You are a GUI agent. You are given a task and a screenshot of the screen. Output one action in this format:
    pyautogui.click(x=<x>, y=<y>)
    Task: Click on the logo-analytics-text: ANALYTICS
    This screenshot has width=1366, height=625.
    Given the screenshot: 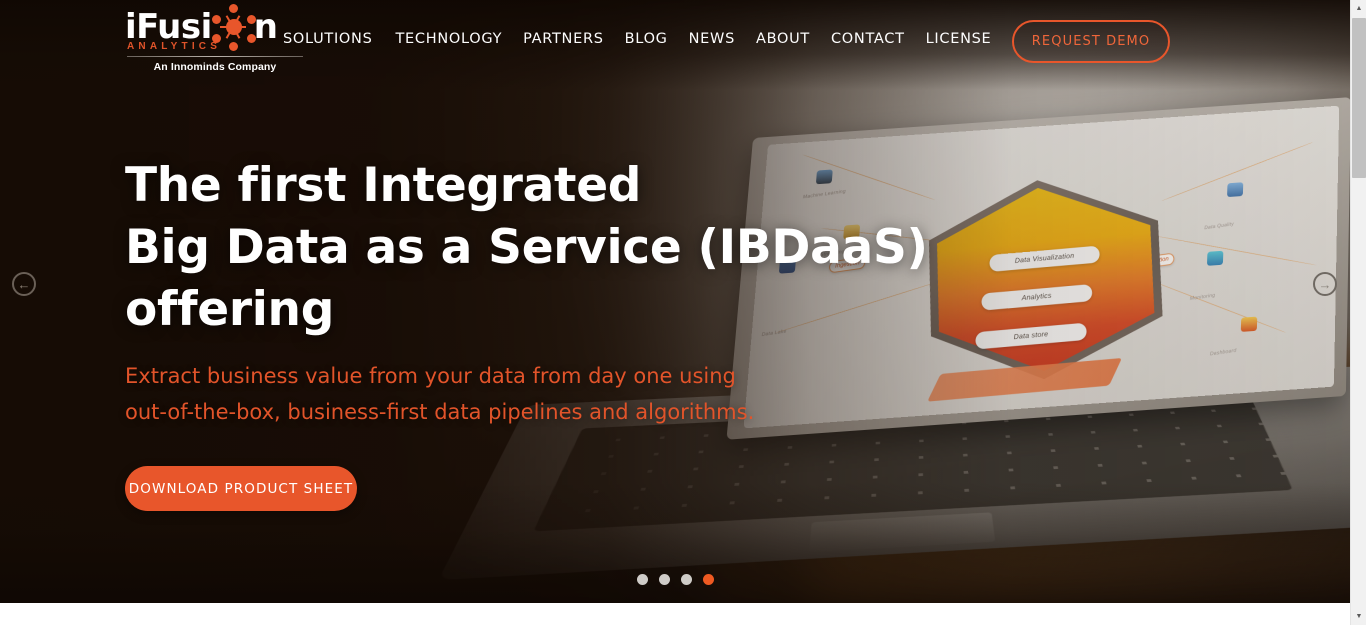 What is the action you would take?
    pyautogui.click(x=174, y=46)
    